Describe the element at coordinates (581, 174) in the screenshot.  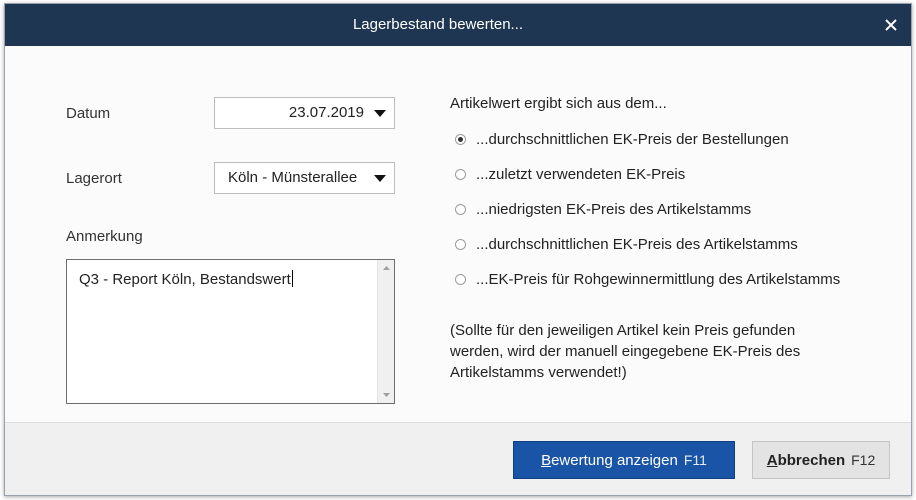
I see `radio-option-label: ...zuletzt verwendeten EK-Preis` at that location.